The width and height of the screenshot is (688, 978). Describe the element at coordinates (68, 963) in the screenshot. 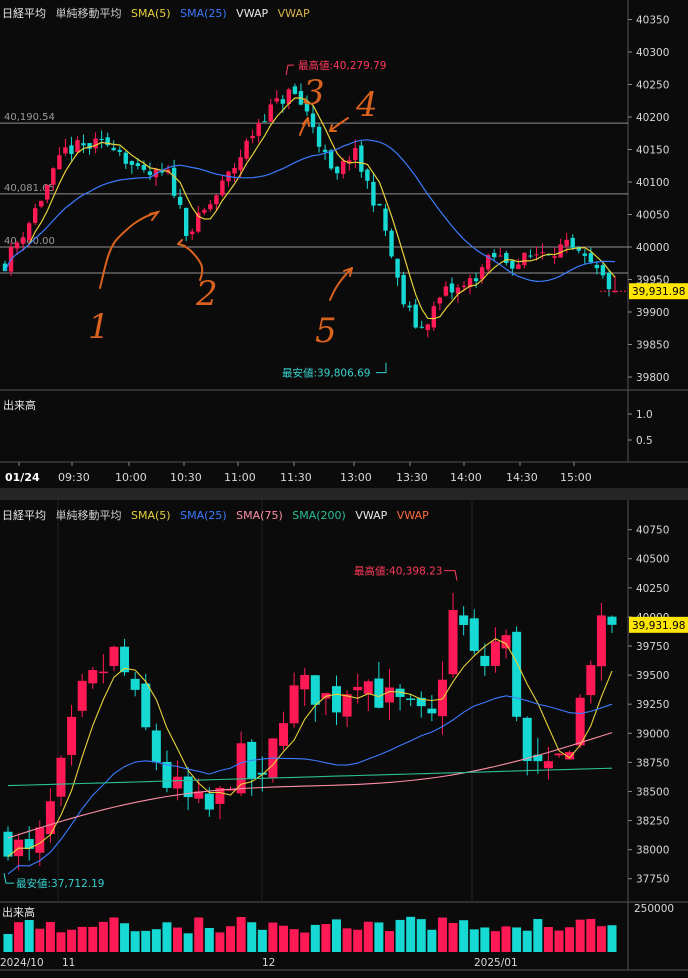

I see `x-tick-label: 11` at that location.